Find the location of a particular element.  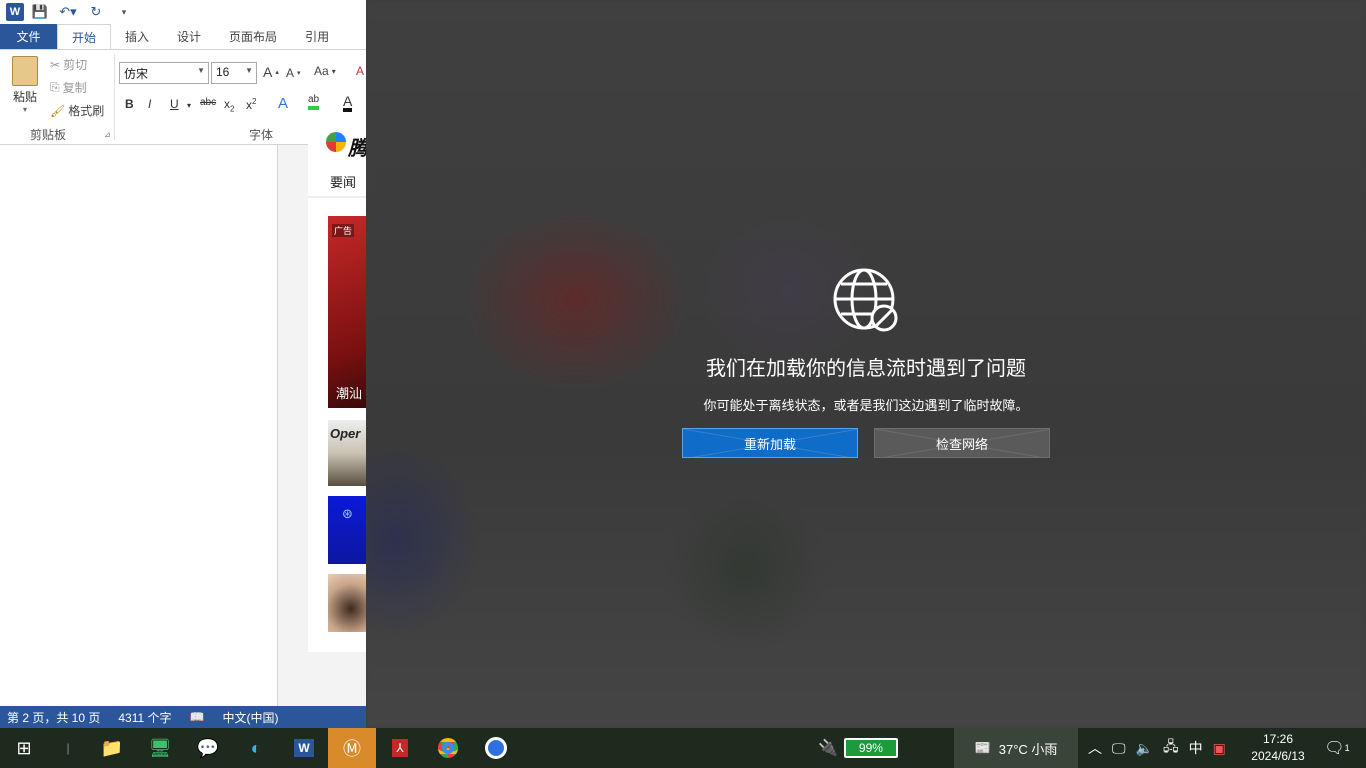

battery-icon: 99% is located at coordinates (870, 748).